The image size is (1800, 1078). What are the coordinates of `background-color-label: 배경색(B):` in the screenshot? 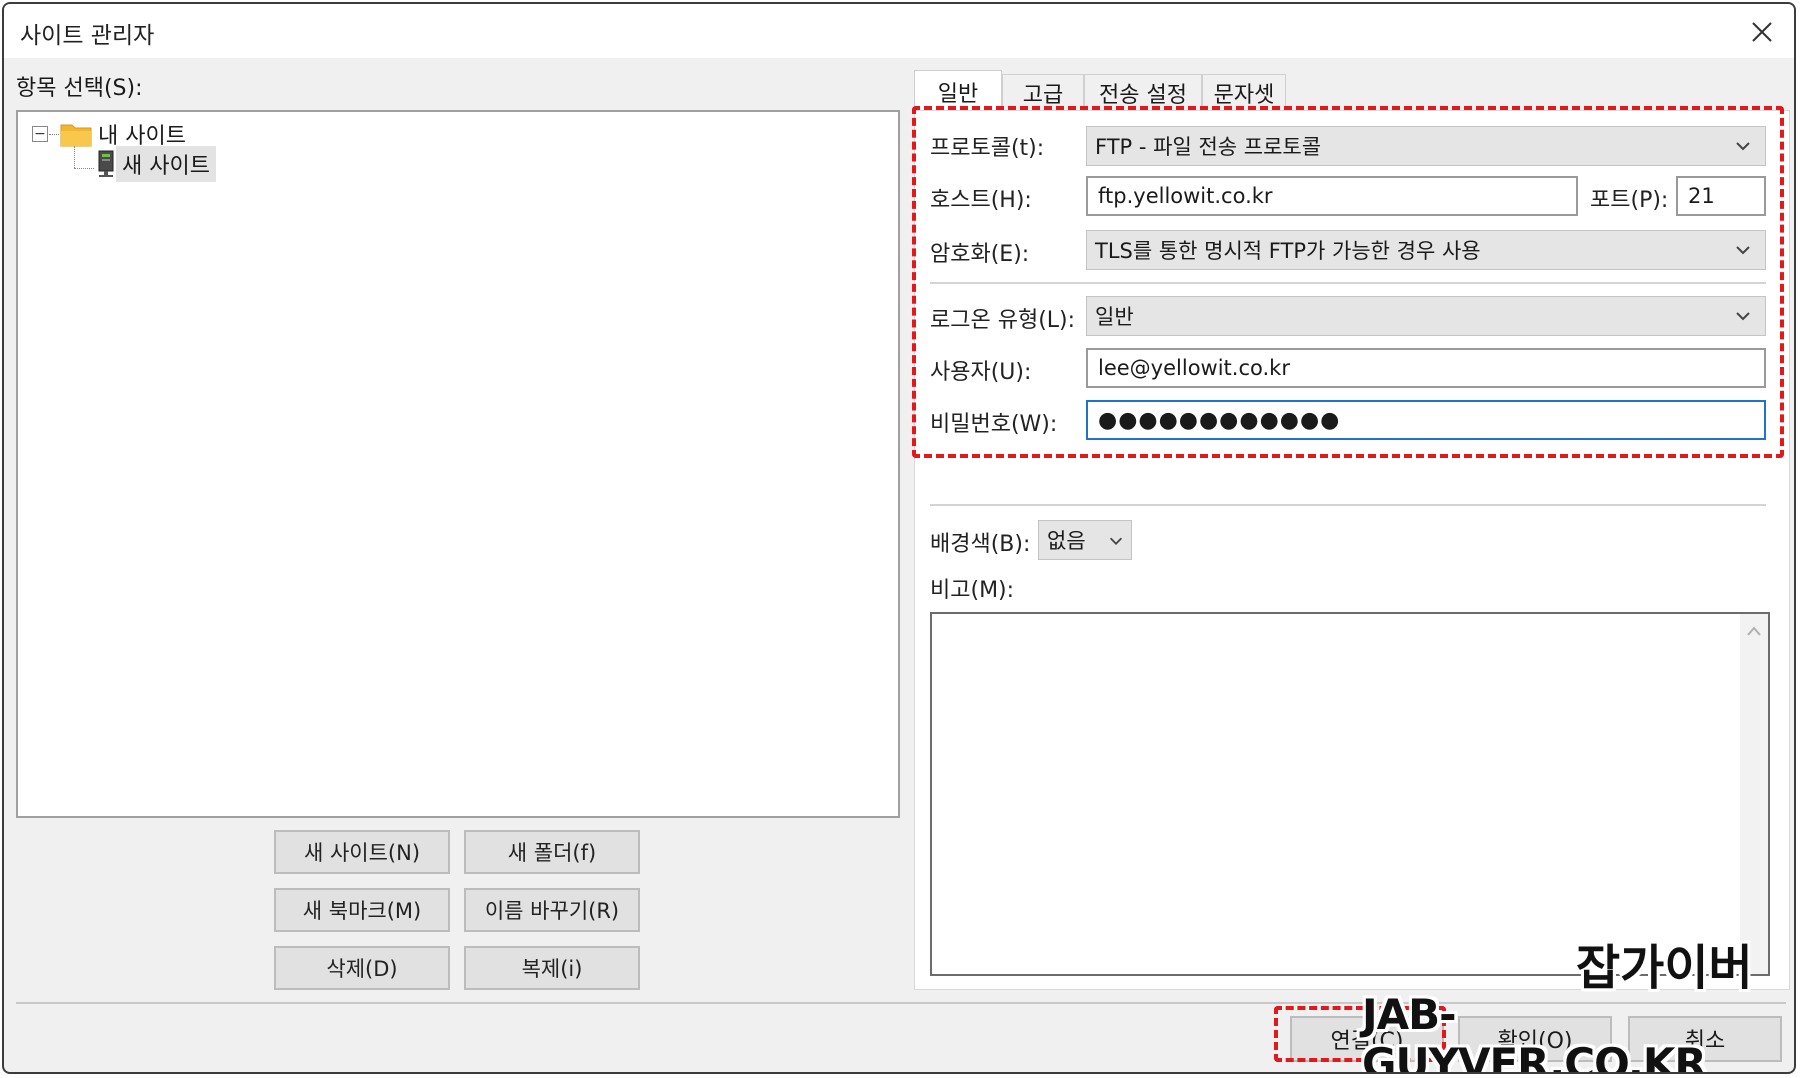 It's located at (980, 544).